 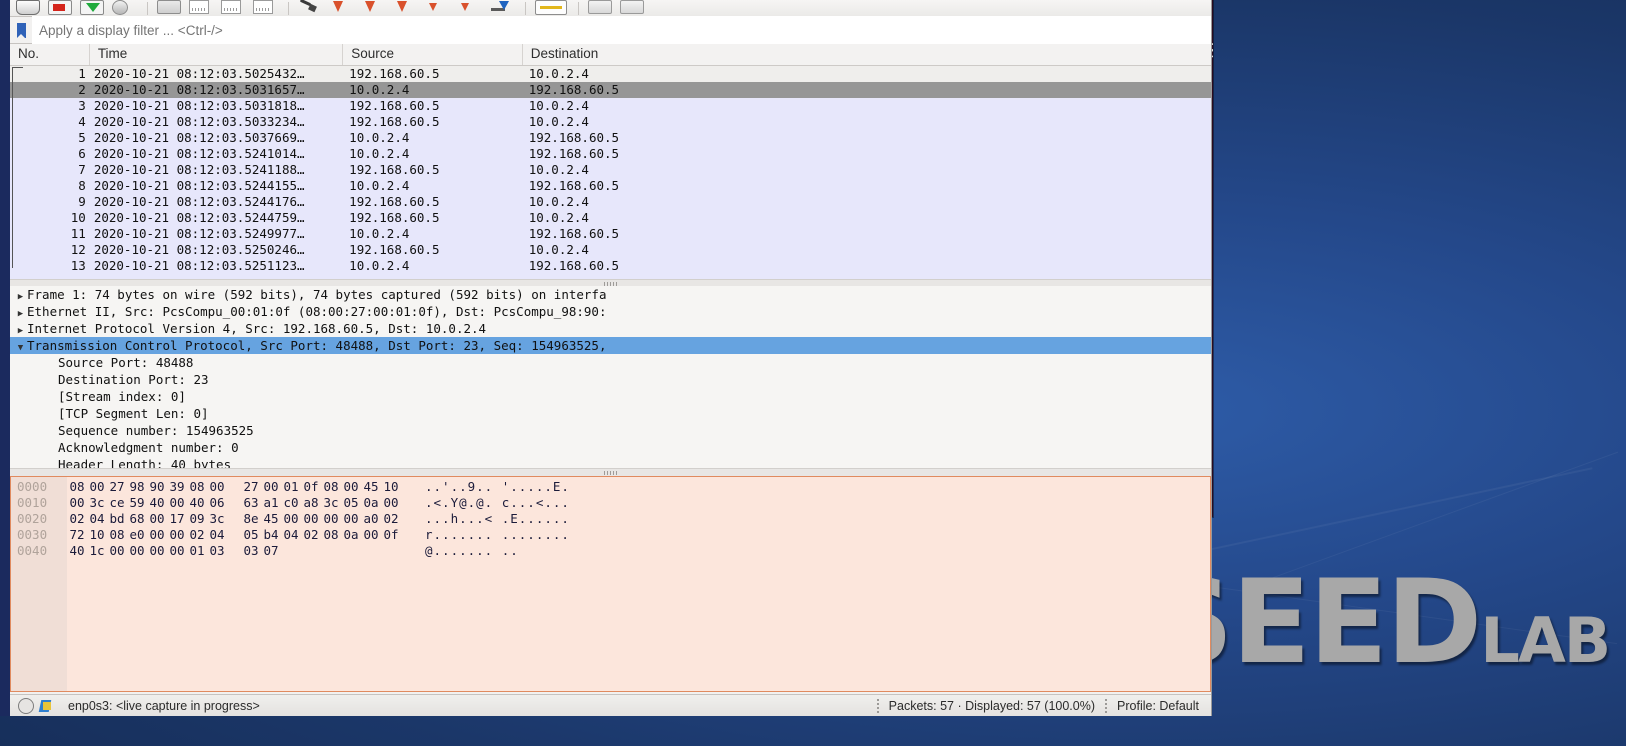 I want to click on hex-byte: 8e, so click(x=251, y=518).